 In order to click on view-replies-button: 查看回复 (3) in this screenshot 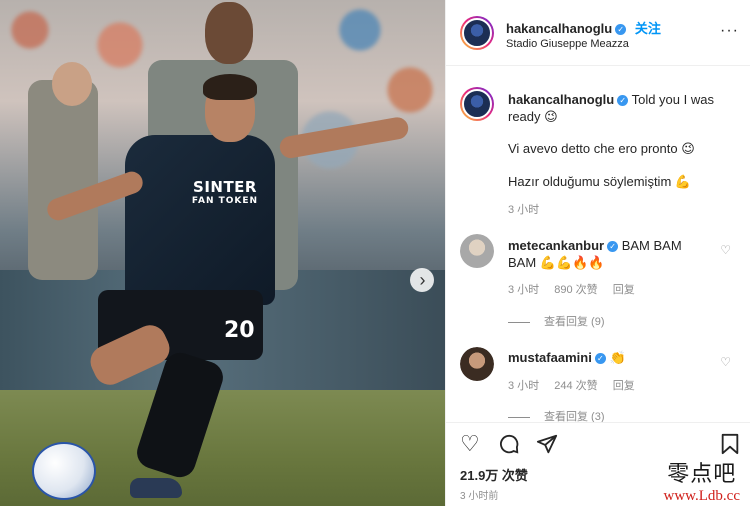, I will do `click(556, 415)`.